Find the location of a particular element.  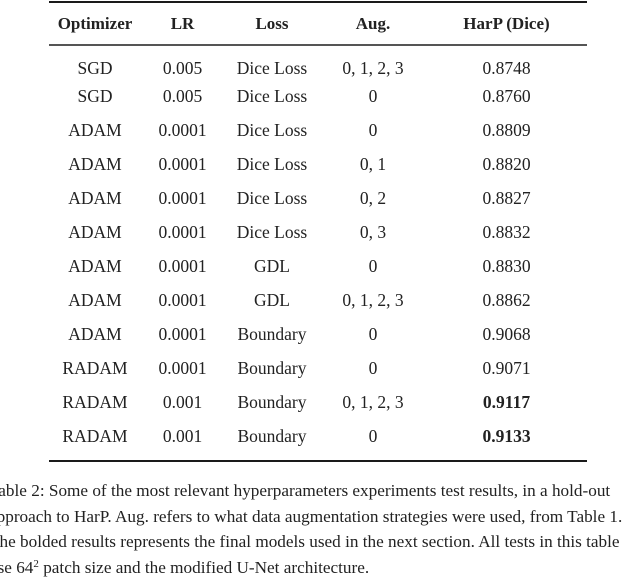

cell-harp-dice: 0.8862 is located at coordinates (506, 300).